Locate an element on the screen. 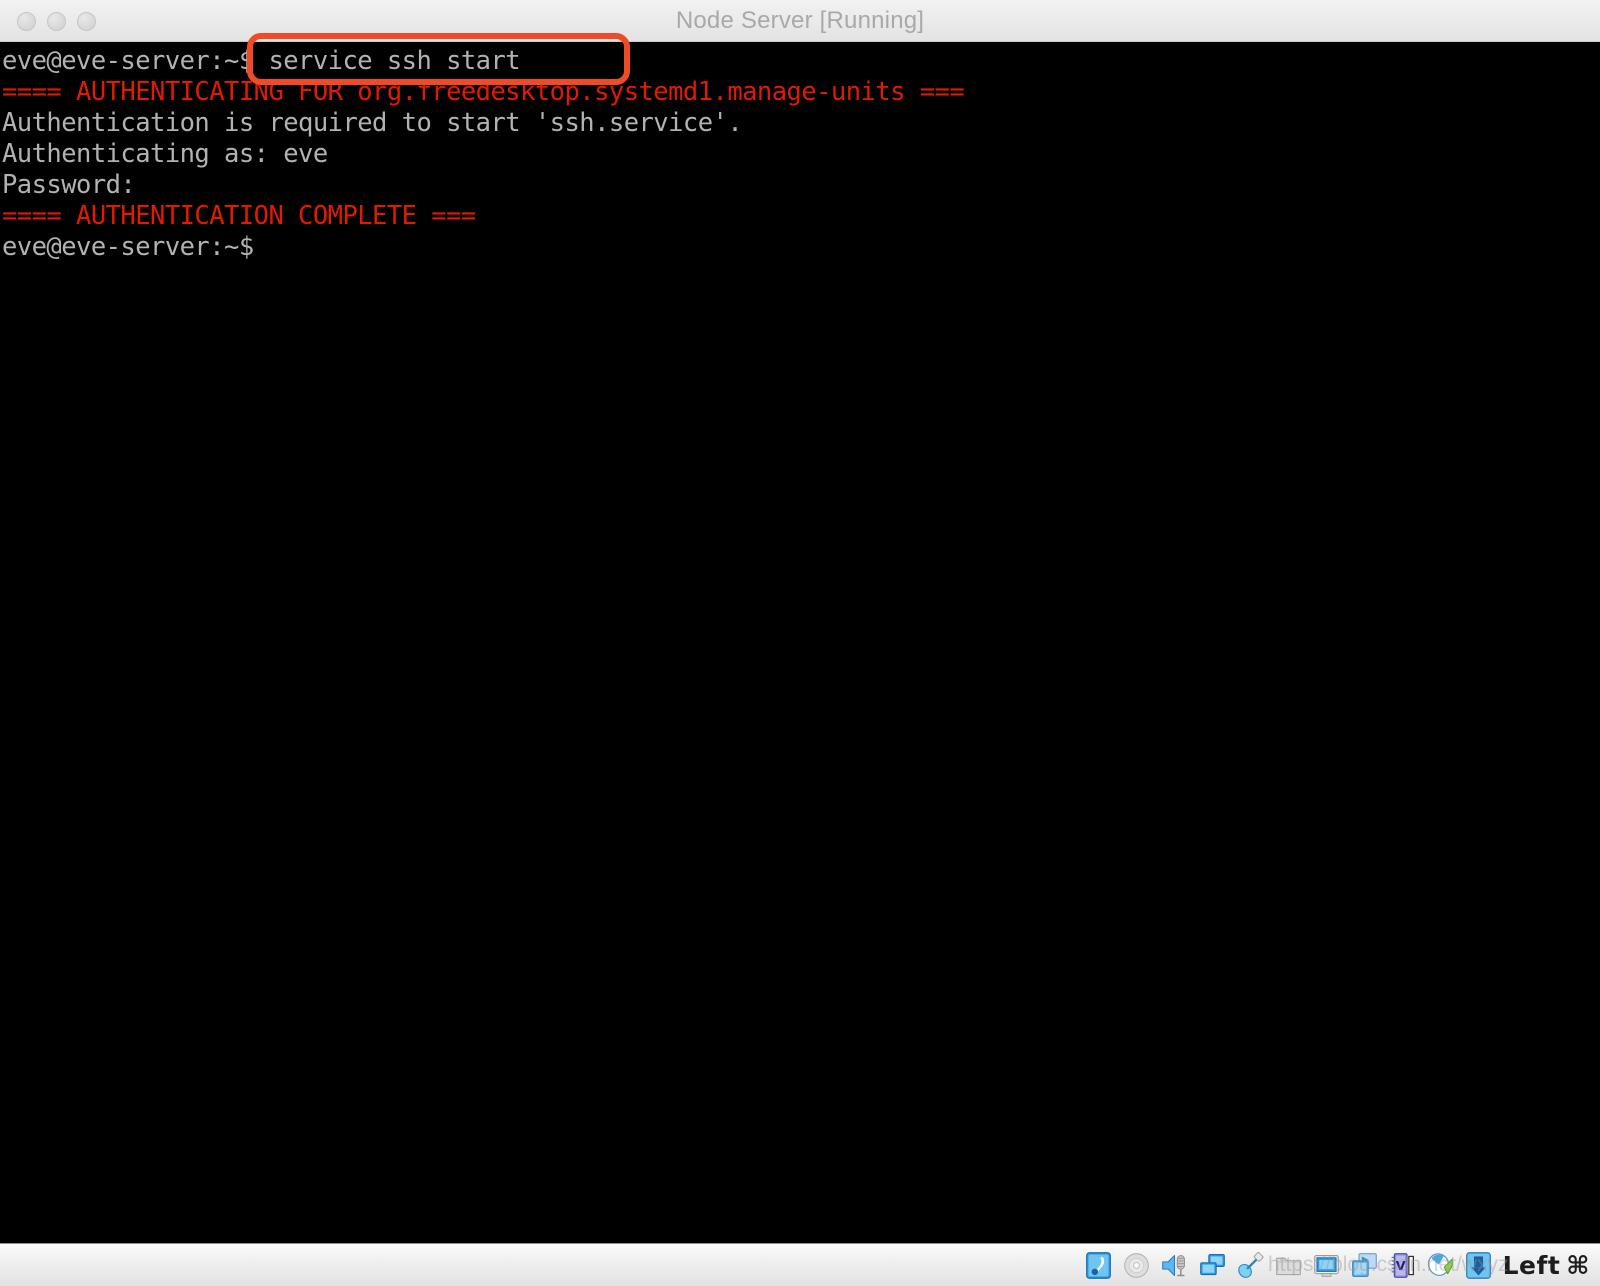 This screenshot has height=1286, width=1600. host-key-indicator: Left ⌘ is located at coordinates (1546, 1265).